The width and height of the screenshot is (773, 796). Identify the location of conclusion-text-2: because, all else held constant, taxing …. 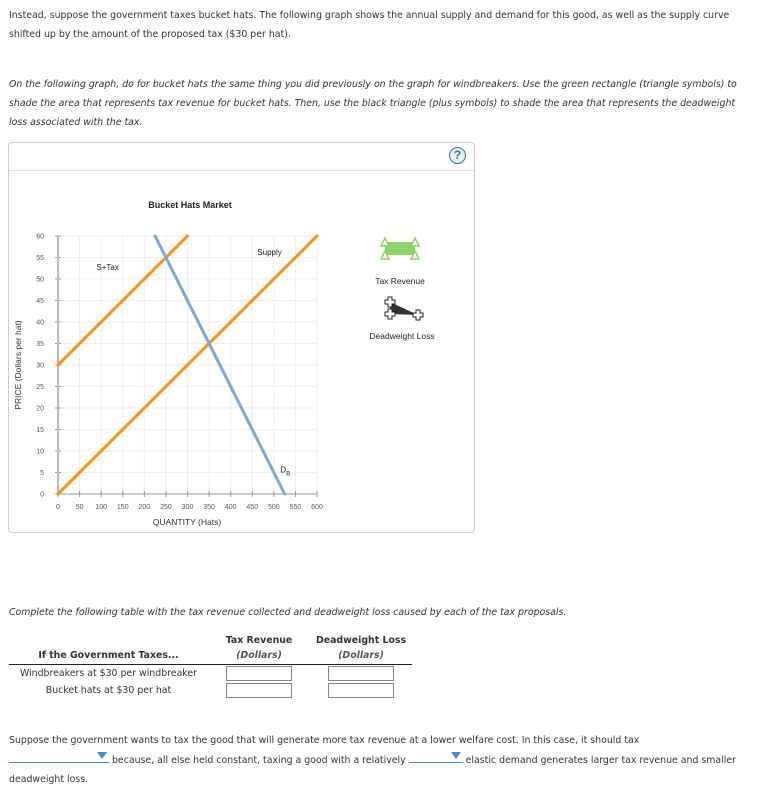
(259, 760).